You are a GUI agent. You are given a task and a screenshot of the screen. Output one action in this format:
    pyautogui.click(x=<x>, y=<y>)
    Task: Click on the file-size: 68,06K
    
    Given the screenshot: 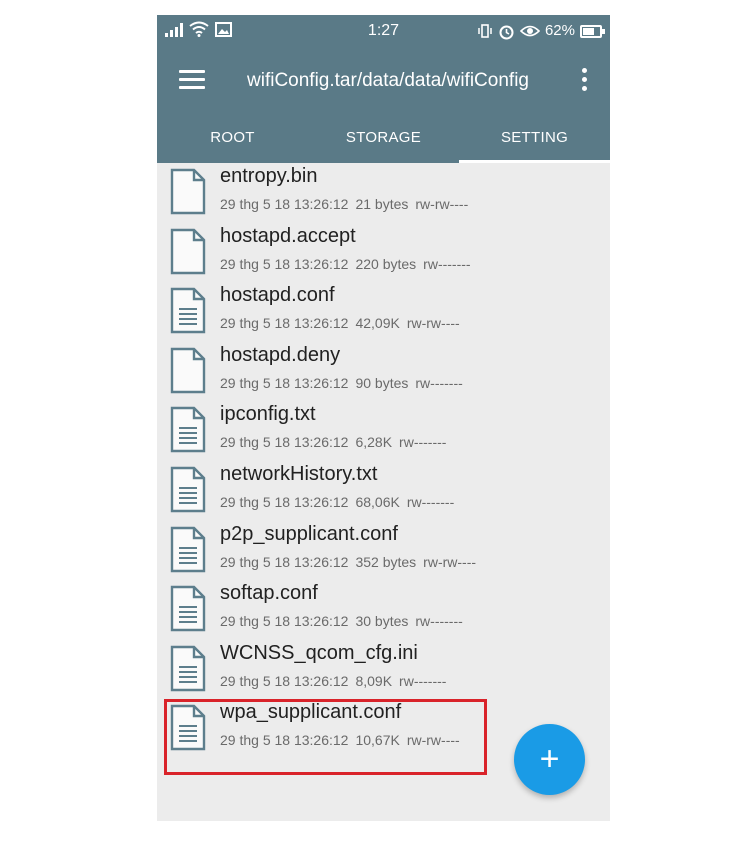 What is the action you would take?
    pyautogui.click(x=377, y=501)
    